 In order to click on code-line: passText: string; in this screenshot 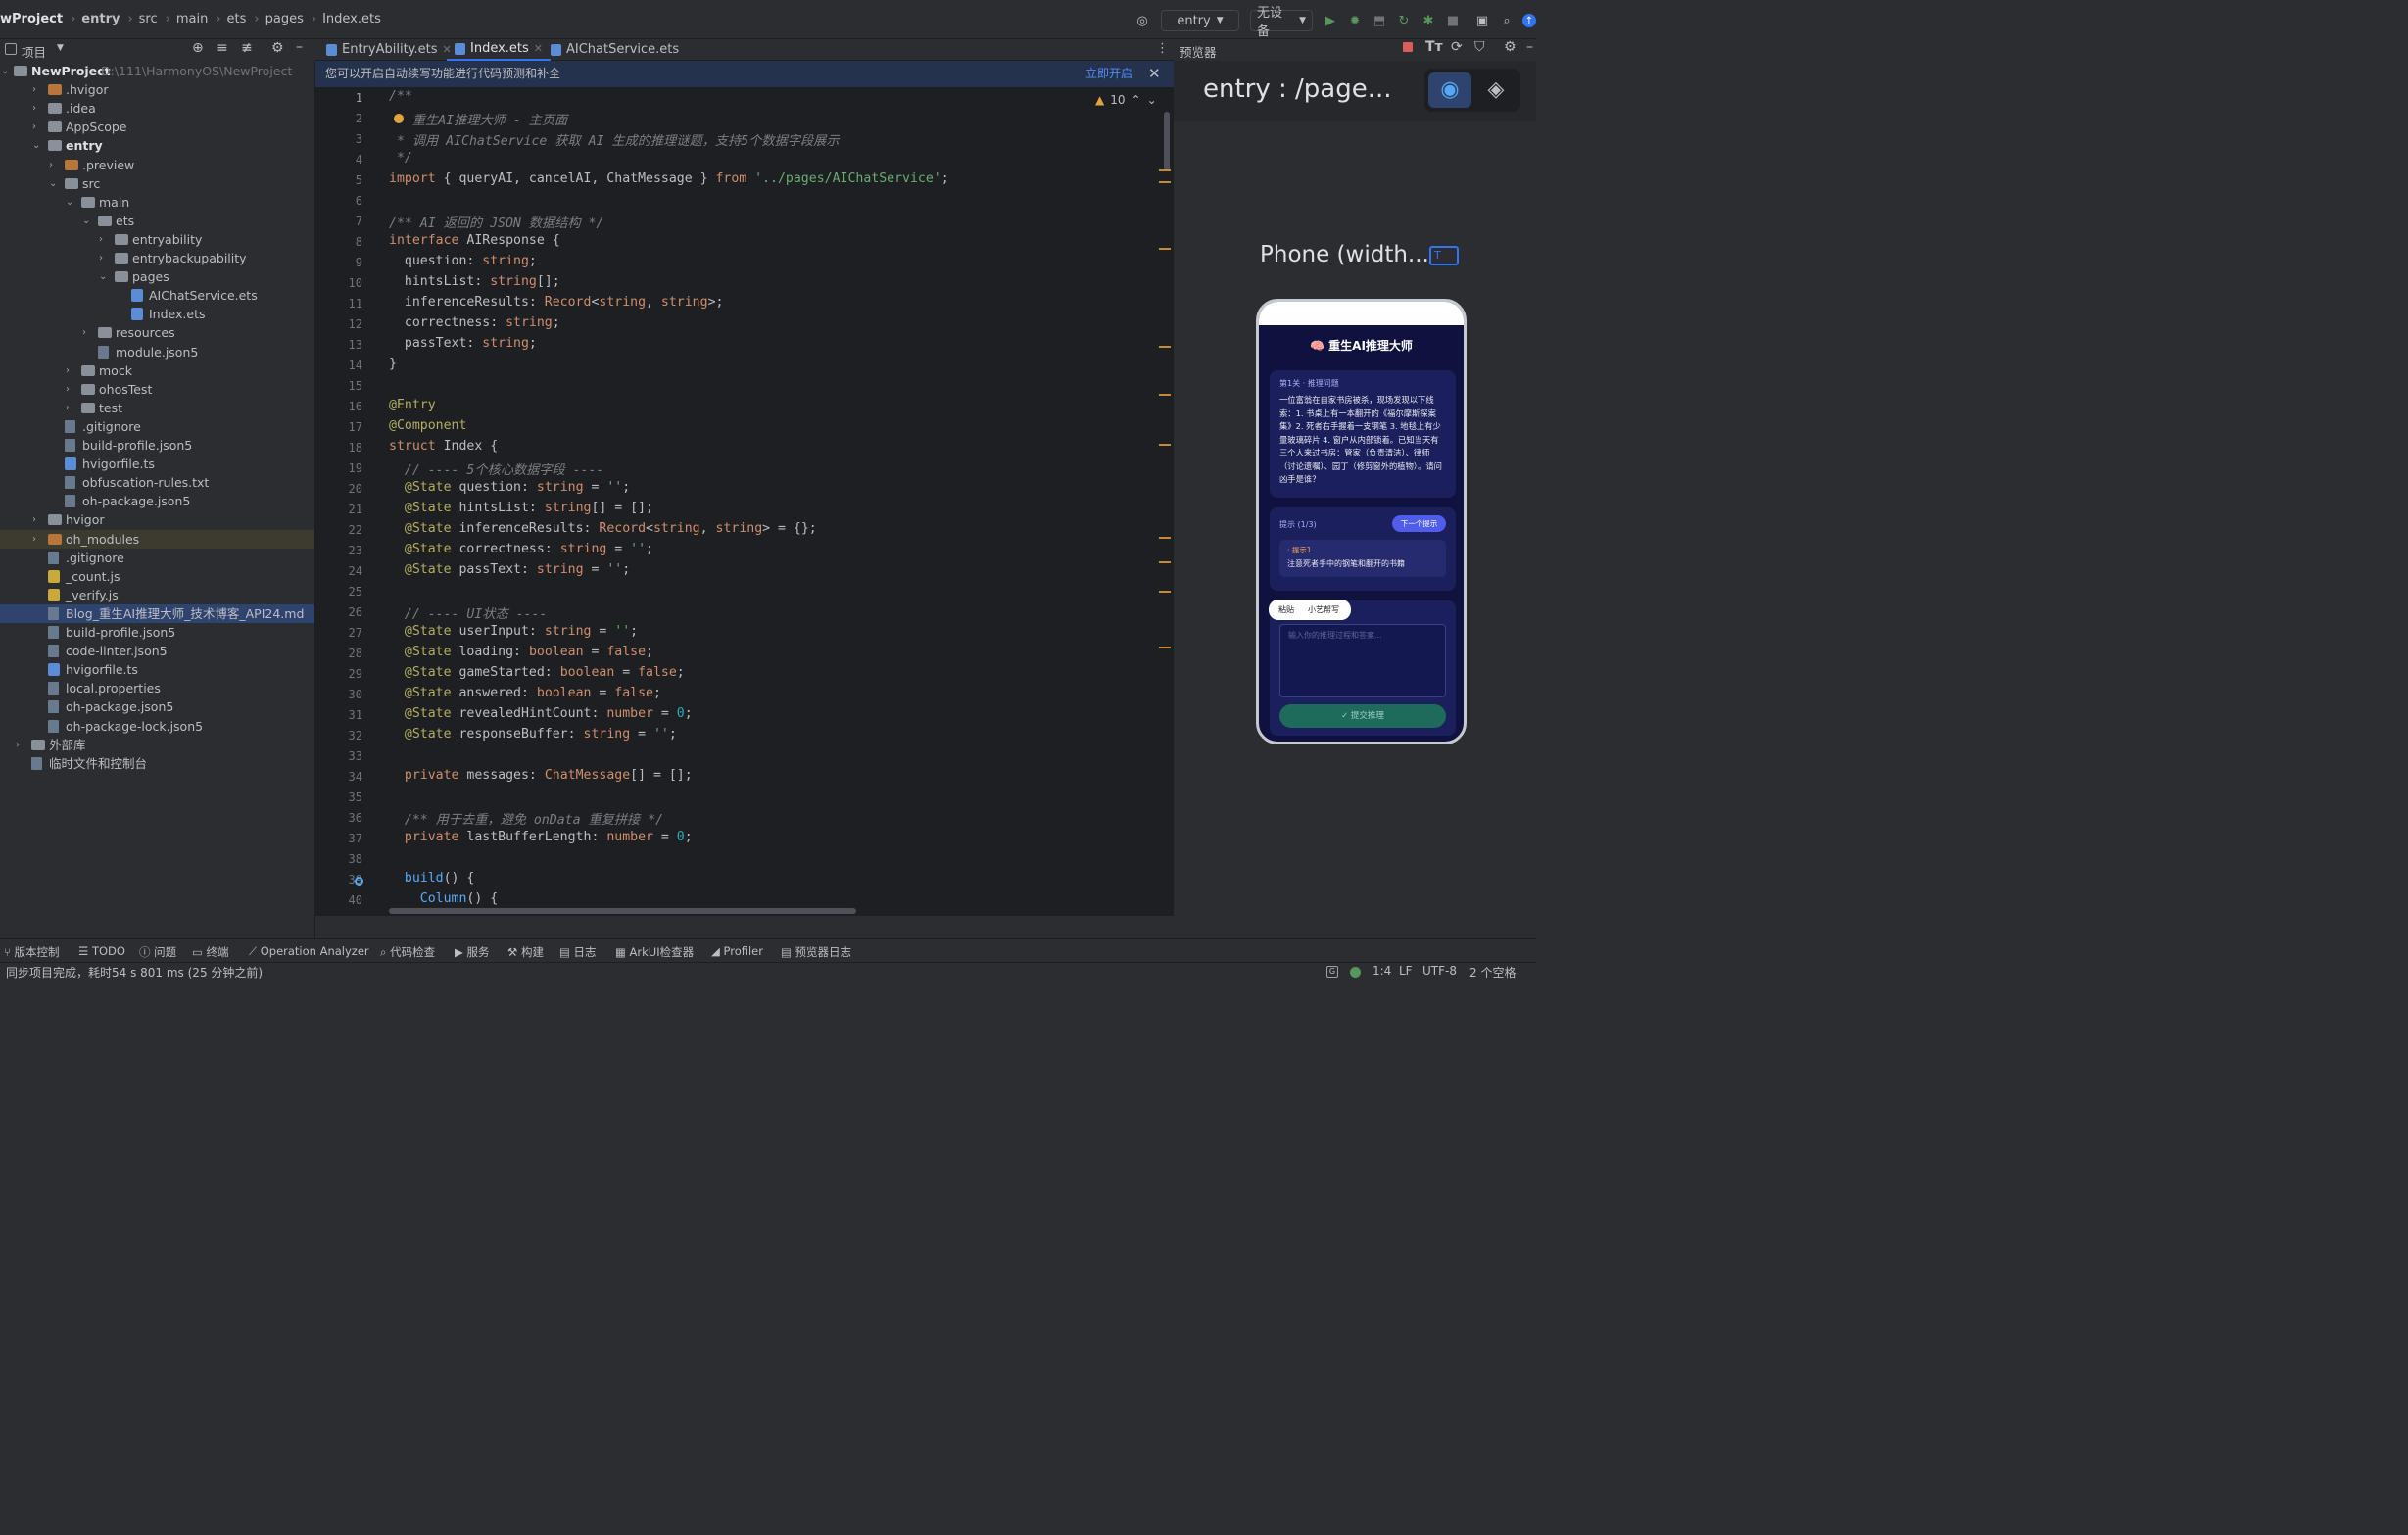, I will do `click(463, 343)`.